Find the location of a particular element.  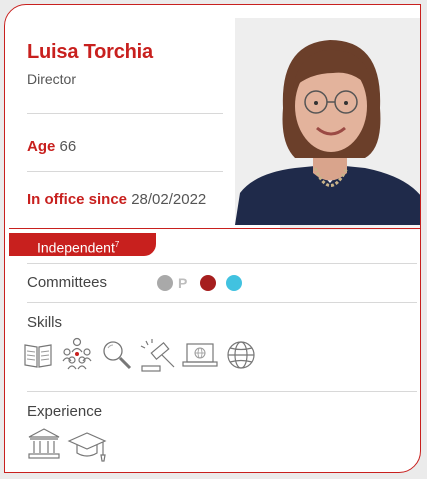

badge-label: Independent is located at coordinates (76, 247).